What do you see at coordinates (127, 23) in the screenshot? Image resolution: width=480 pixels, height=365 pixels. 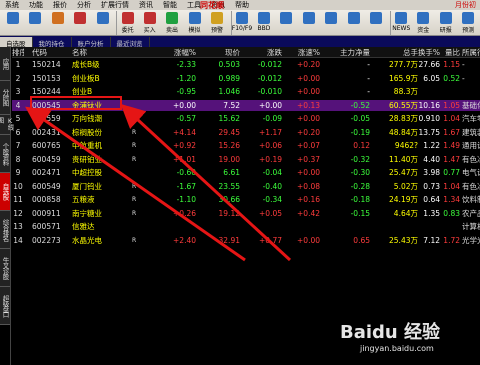 I see `toolbar-button: 委托` at bounding box center [127, 23].